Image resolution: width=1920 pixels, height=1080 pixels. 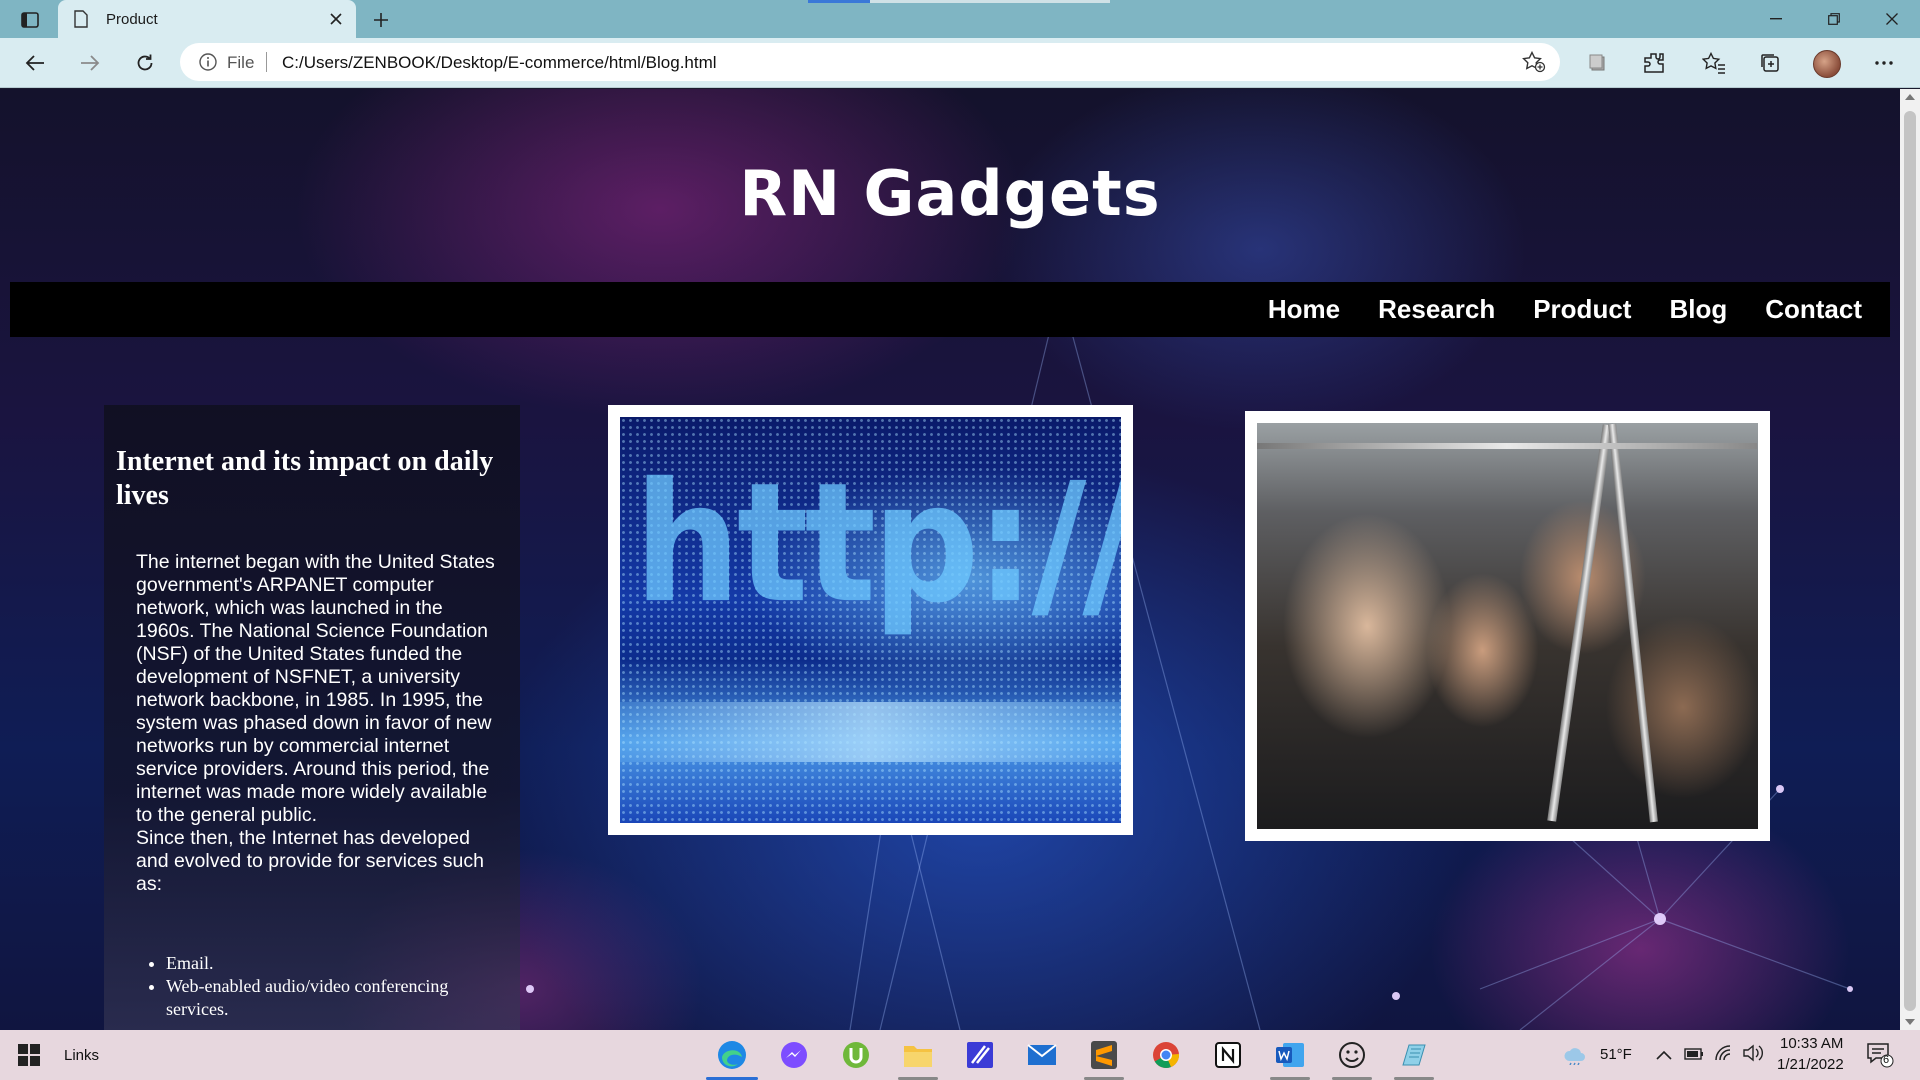 What do you see at coordinates (732, 1058) in the screenshot?
I see `edge-icon` at bounding box center [732, 1058].